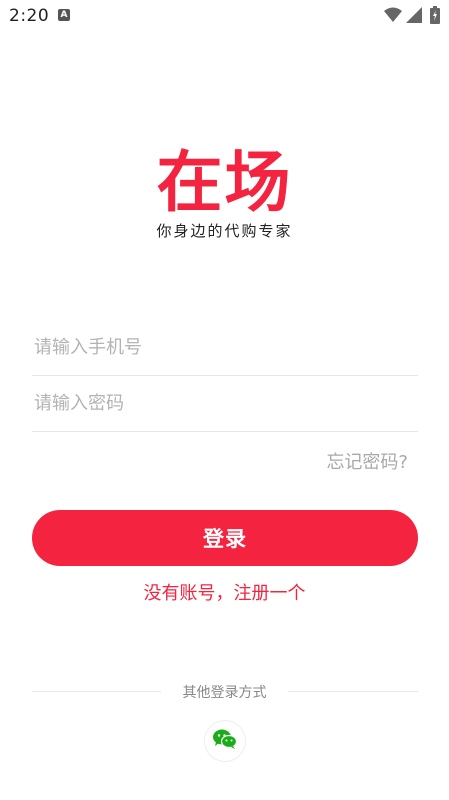 The image size is (449, 800). Describe the element at coordinates (353, 691) in the screenshot. I see `divider-right` at that location.